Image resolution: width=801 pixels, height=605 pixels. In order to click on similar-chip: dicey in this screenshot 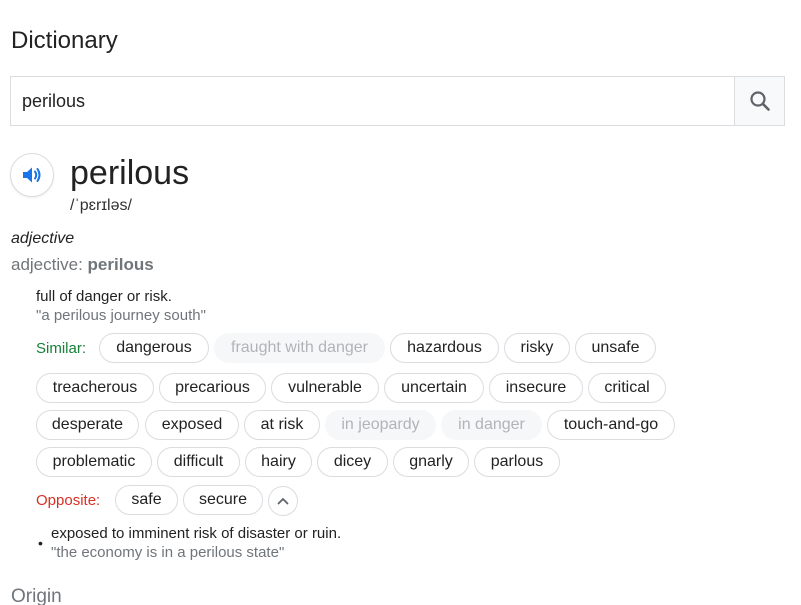, I will do `click(352, 462)`.